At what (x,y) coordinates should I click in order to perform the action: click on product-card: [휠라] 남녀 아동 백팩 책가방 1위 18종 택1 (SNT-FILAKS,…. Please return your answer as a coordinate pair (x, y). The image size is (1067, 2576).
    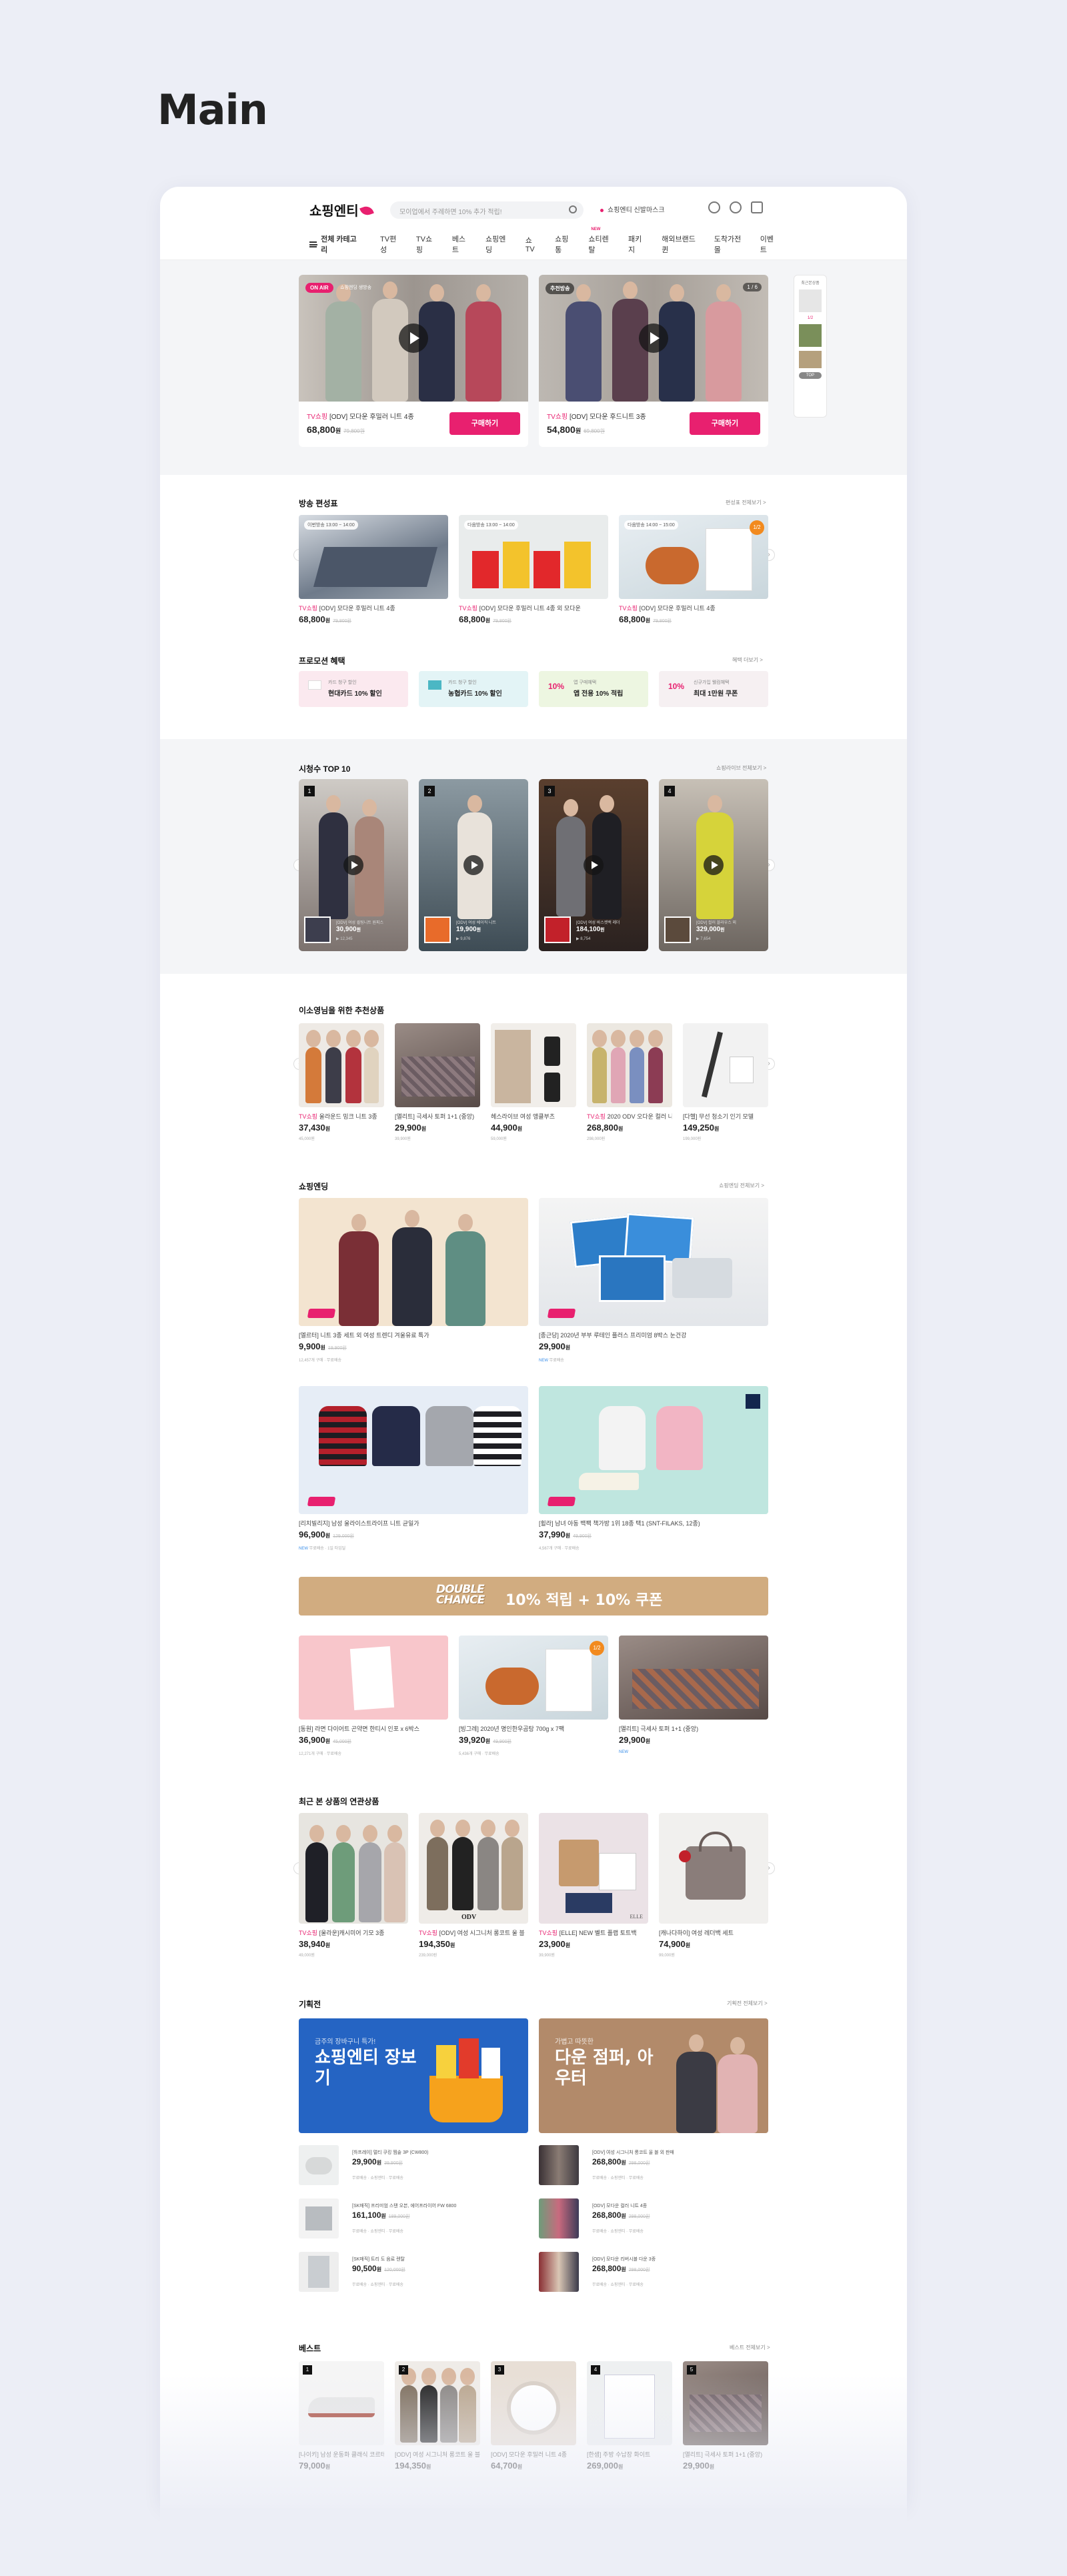
    Looking at the image, I should click on (654, 1468).